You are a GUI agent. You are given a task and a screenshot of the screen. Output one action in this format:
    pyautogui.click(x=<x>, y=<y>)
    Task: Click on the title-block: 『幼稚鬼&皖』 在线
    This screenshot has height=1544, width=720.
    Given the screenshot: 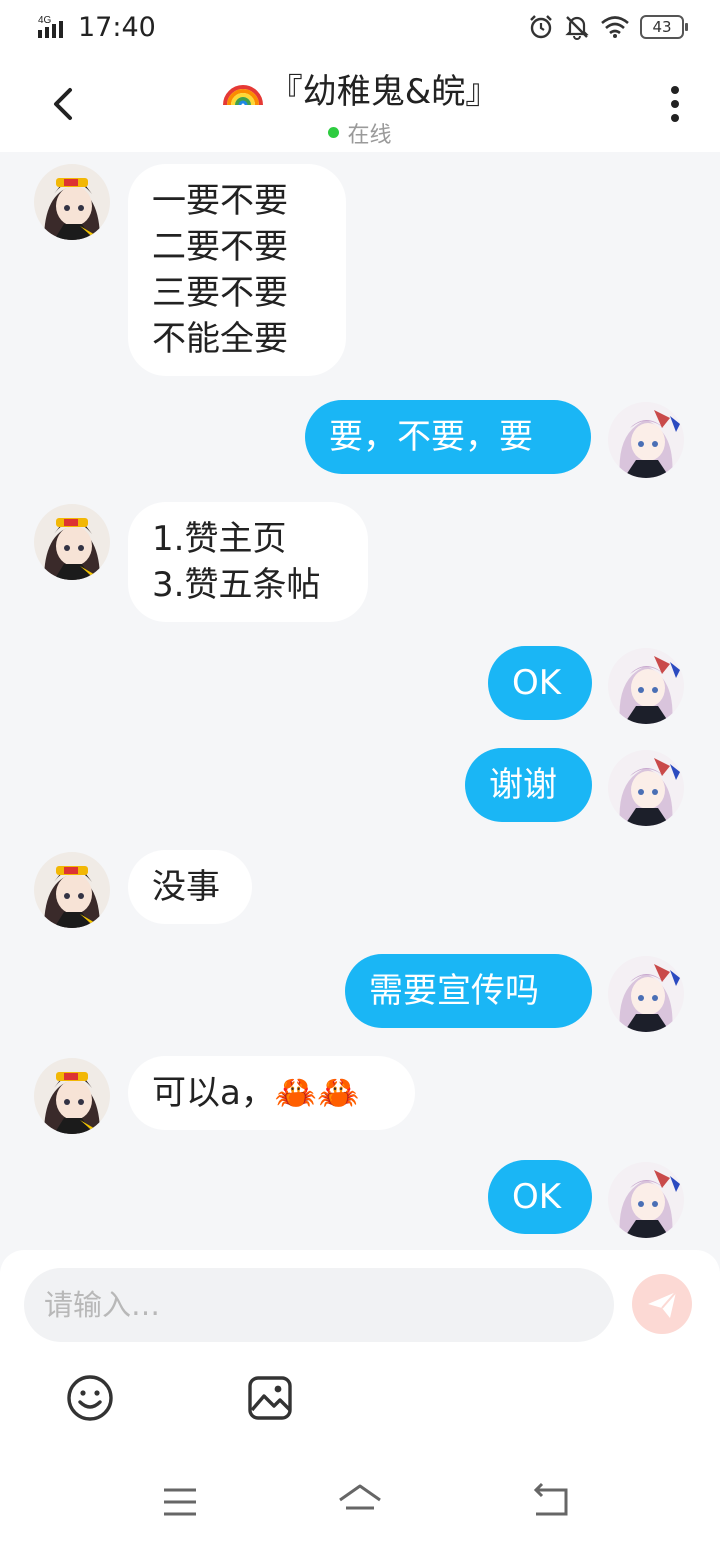 What is the action you would take?
    pyautogui.click(x=360, y=106)
    